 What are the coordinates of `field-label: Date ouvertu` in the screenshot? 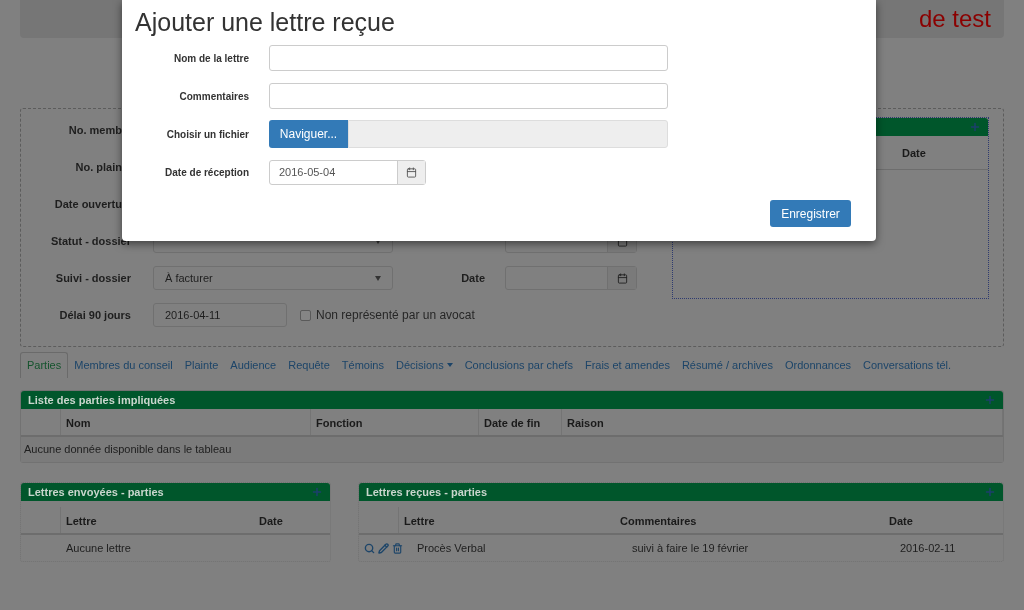 It's located at (87, 204).